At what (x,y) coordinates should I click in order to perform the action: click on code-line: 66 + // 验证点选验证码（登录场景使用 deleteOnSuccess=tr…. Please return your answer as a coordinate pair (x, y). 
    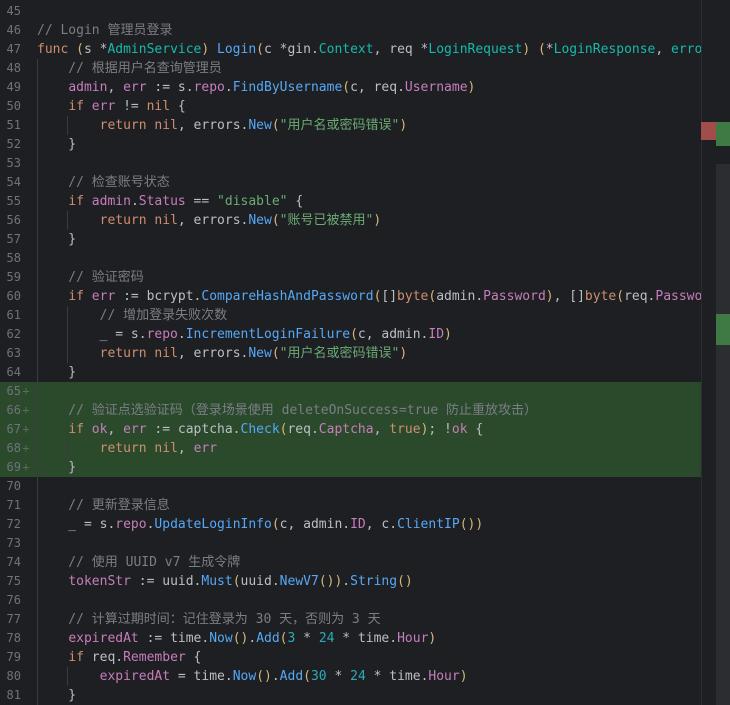
    Looking at the image, I should click on (350, 410).